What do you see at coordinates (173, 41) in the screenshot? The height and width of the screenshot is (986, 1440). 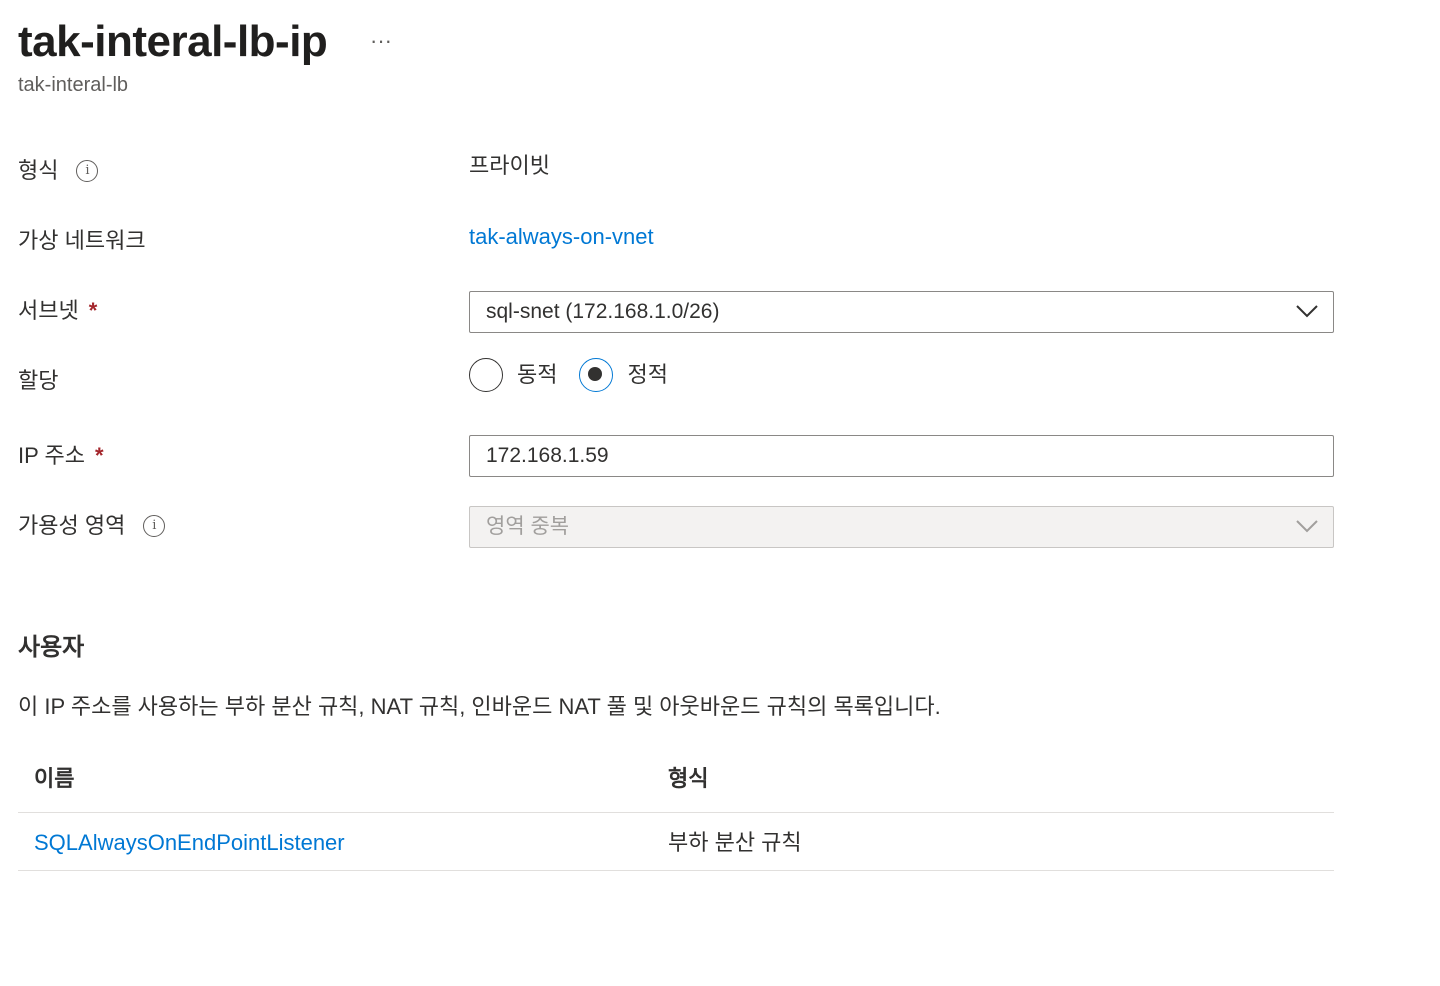 I see `page-title: tak-interal-lb-ip` at bounding box center [173, 41].